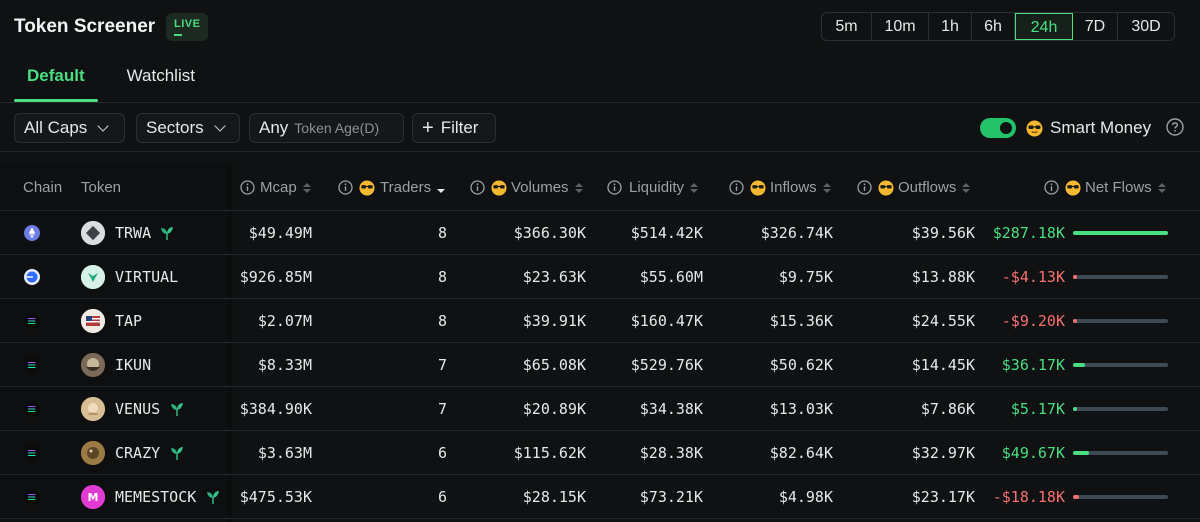  What do you see at coordinates (133, 233) in the screenshot?
I see `token-name: TRWA` at bounding box center [133, 233].